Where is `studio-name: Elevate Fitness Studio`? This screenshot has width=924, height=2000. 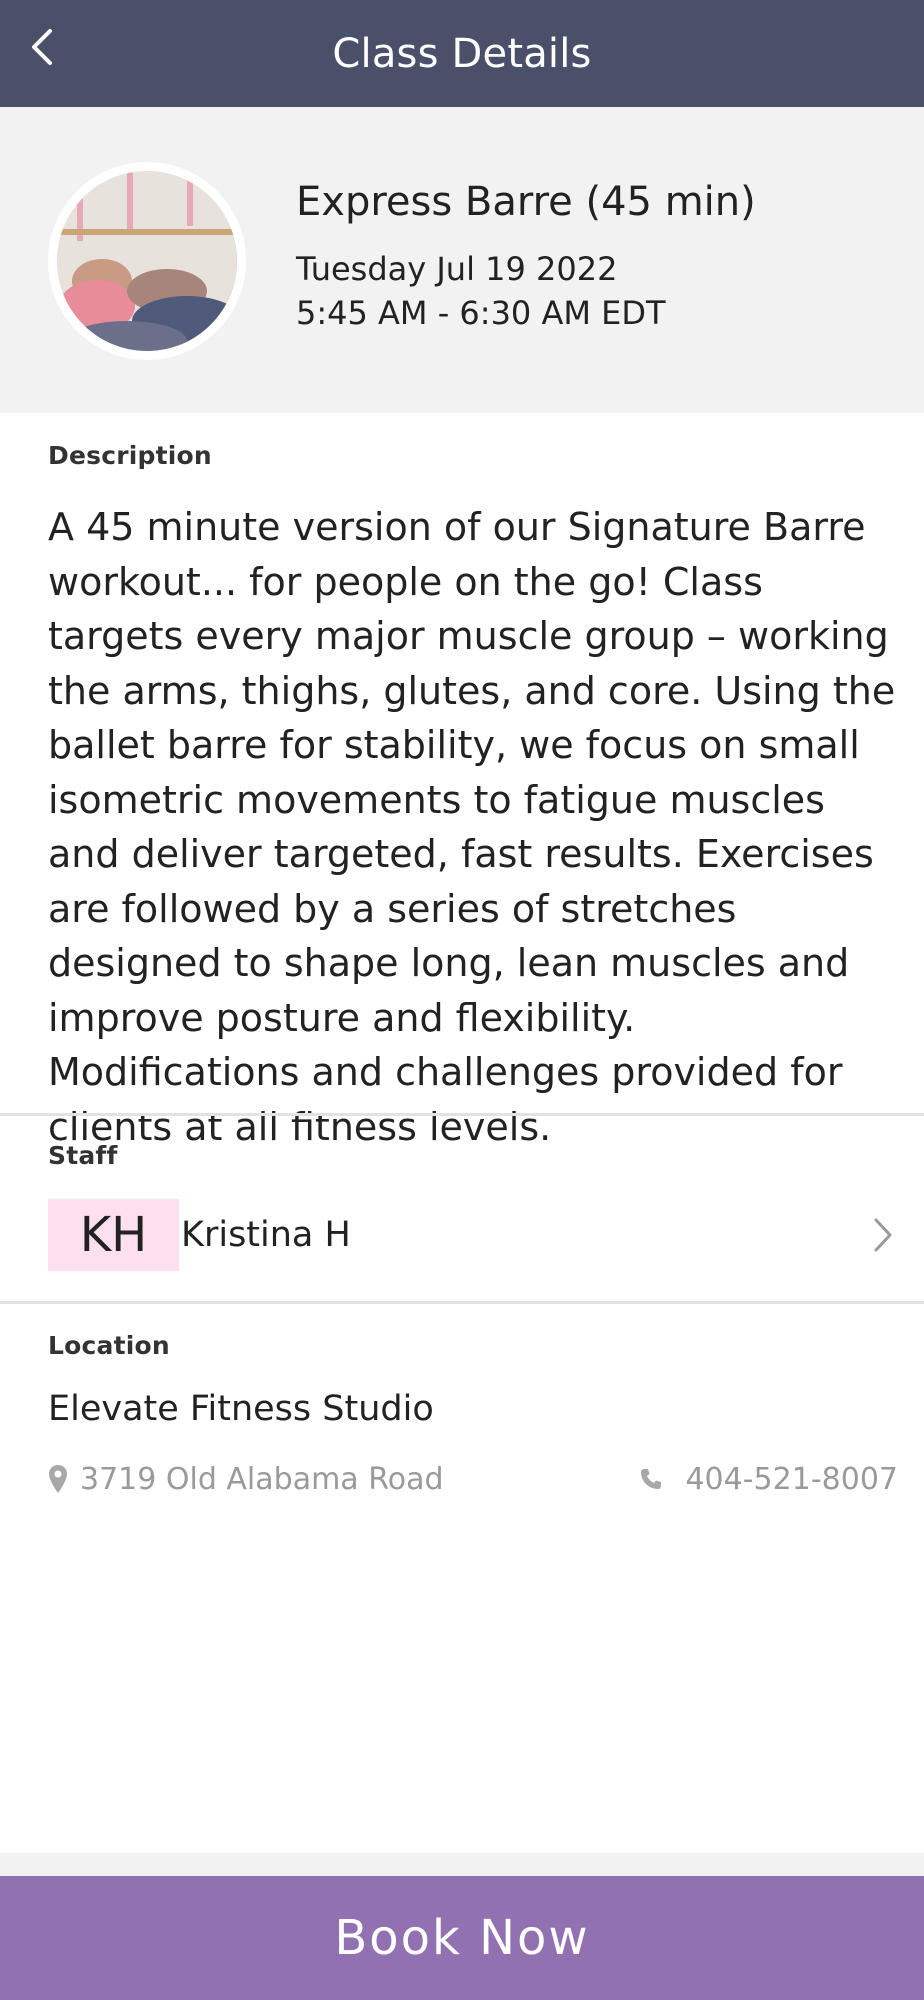 studio-name: Elevate Fitness Studio is located at coordinates (241, 1409).